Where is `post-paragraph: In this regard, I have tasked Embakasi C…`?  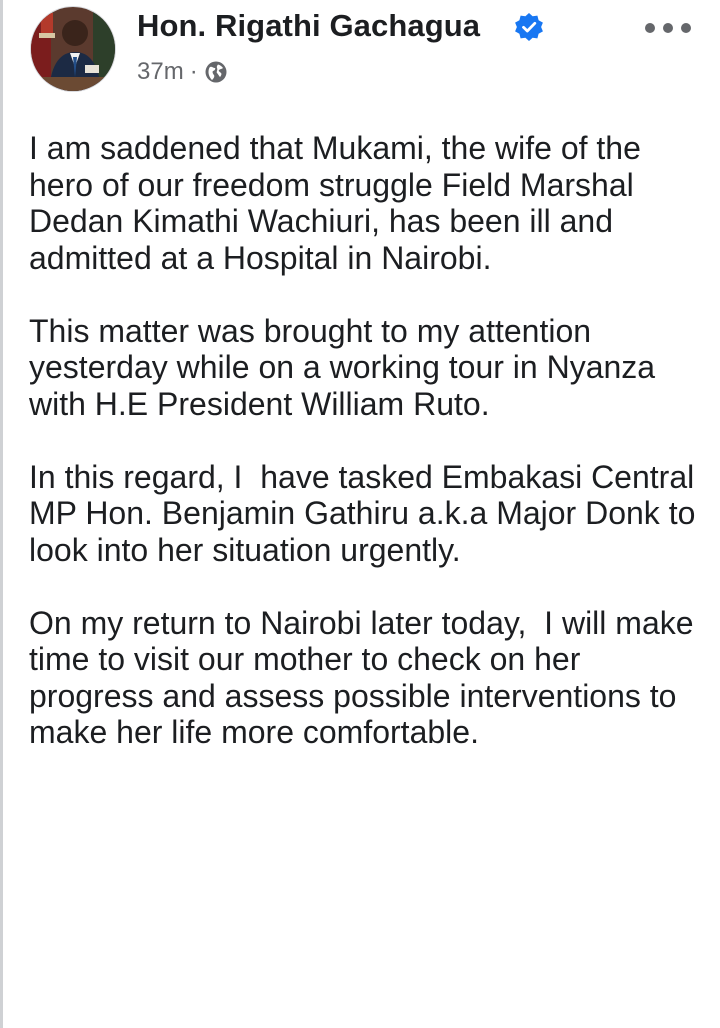
post-paragraph: In this regard, I have tasked Embakasi C… is located at coordinates (367, 513).